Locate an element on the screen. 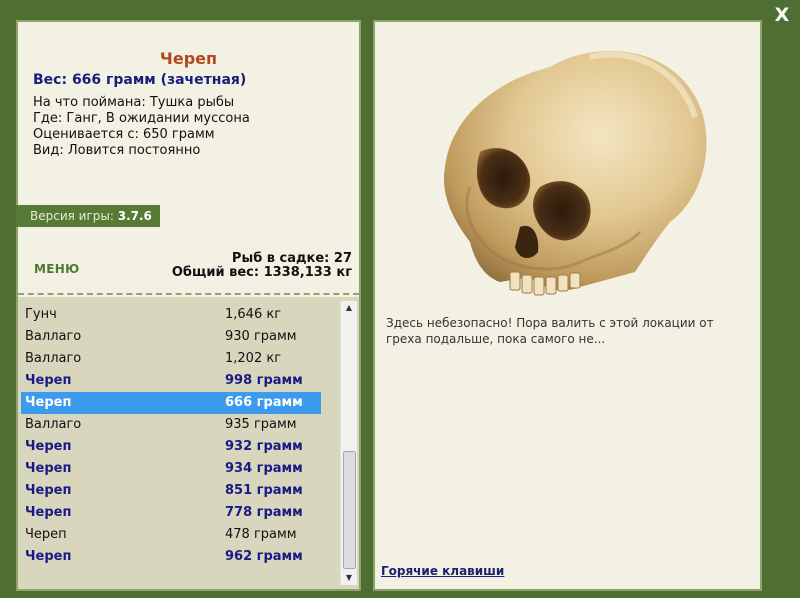 The height and width of the screenshot is (598, 800). list-item-weight: 935 грамм is located at coordinates (261, 424).